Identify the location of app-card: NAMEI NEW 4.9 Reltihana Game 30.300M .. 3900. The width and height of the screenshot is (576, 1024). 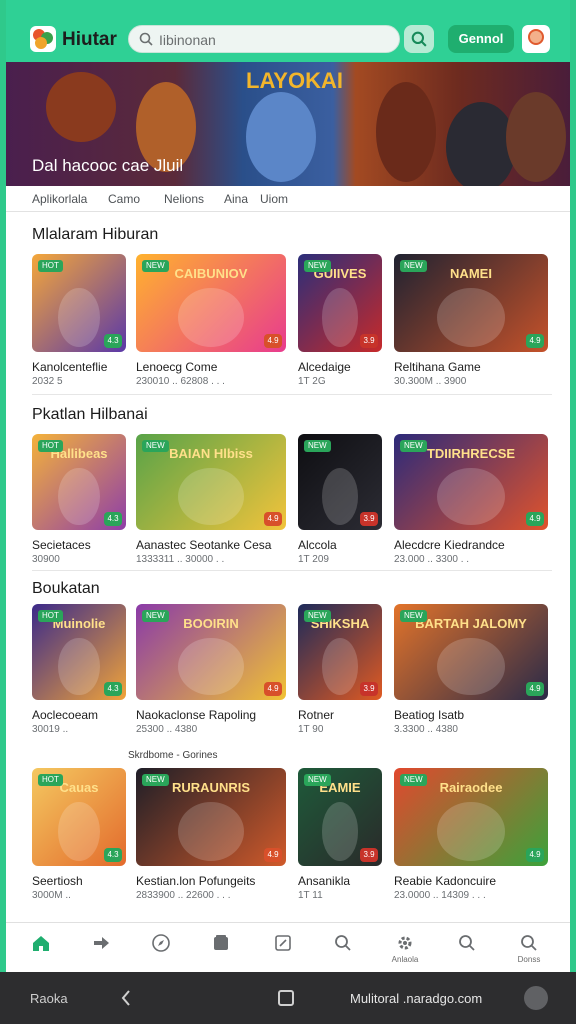
(471, 322).